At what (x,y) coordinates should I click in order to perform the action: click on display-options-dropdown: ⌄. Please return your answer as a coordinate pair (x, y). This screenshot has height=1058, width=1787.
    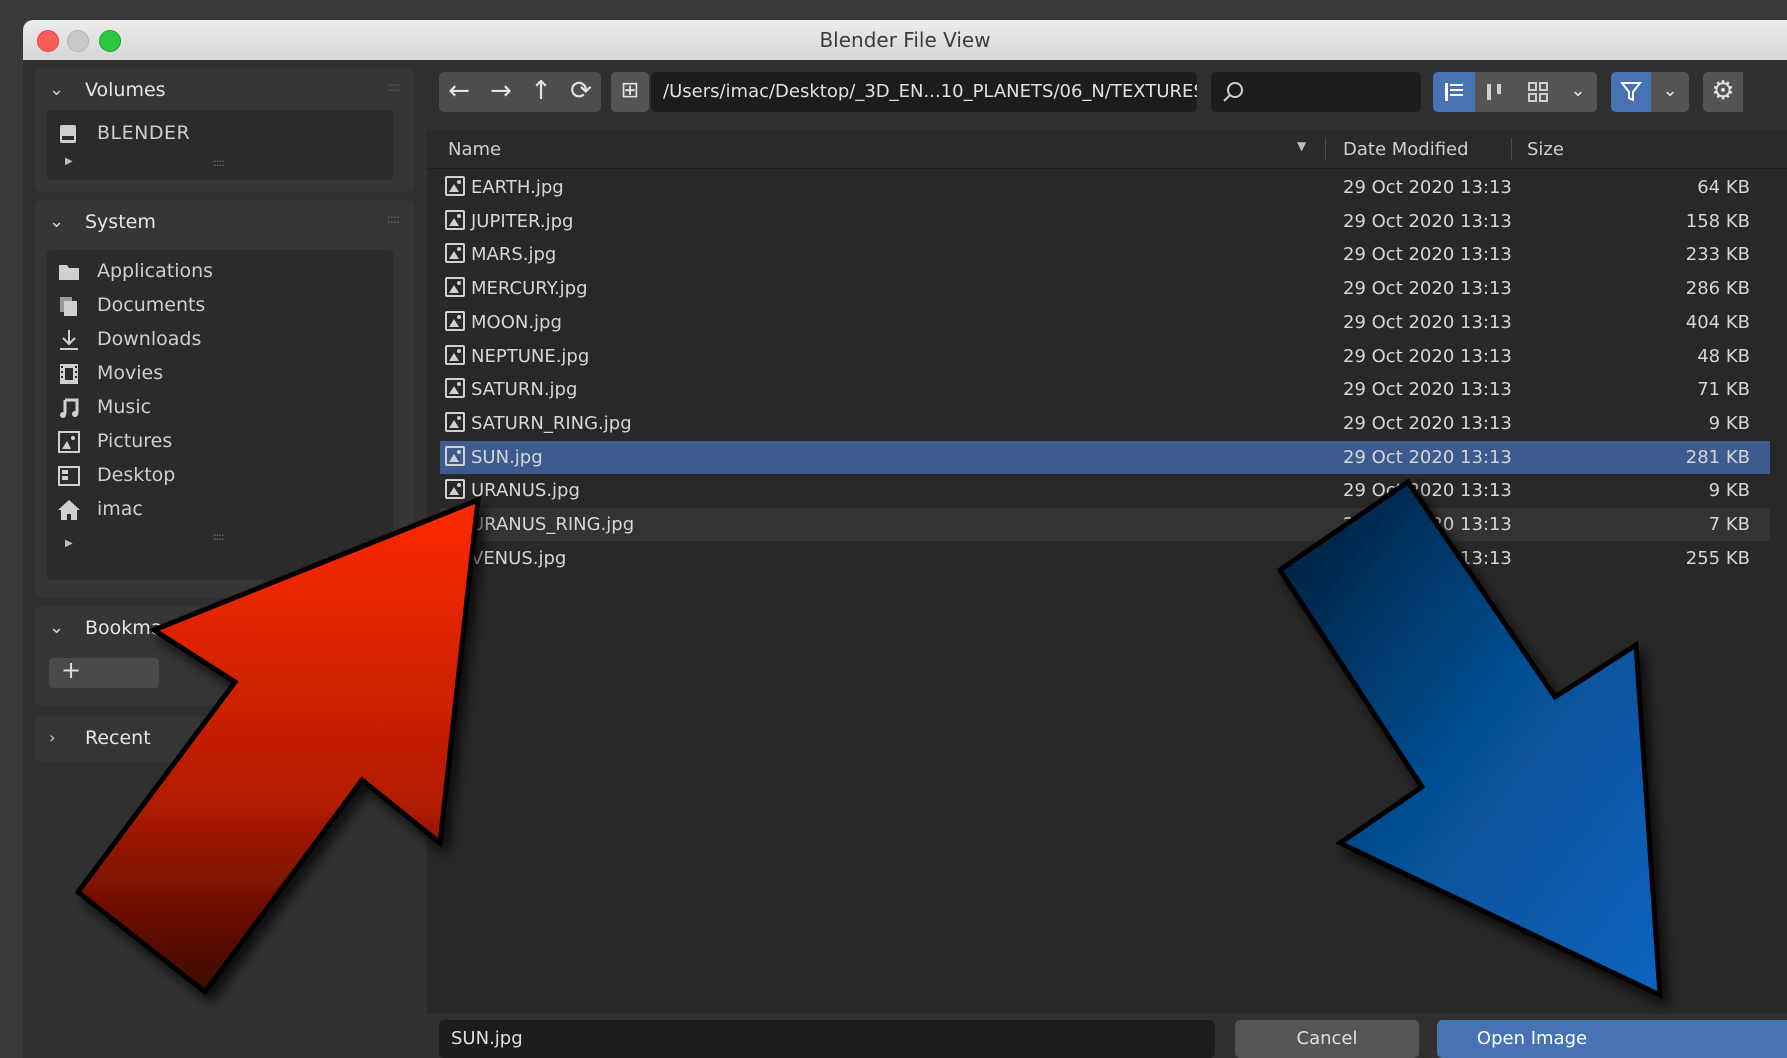
    Looking at the image, I should click on (1578, 92).